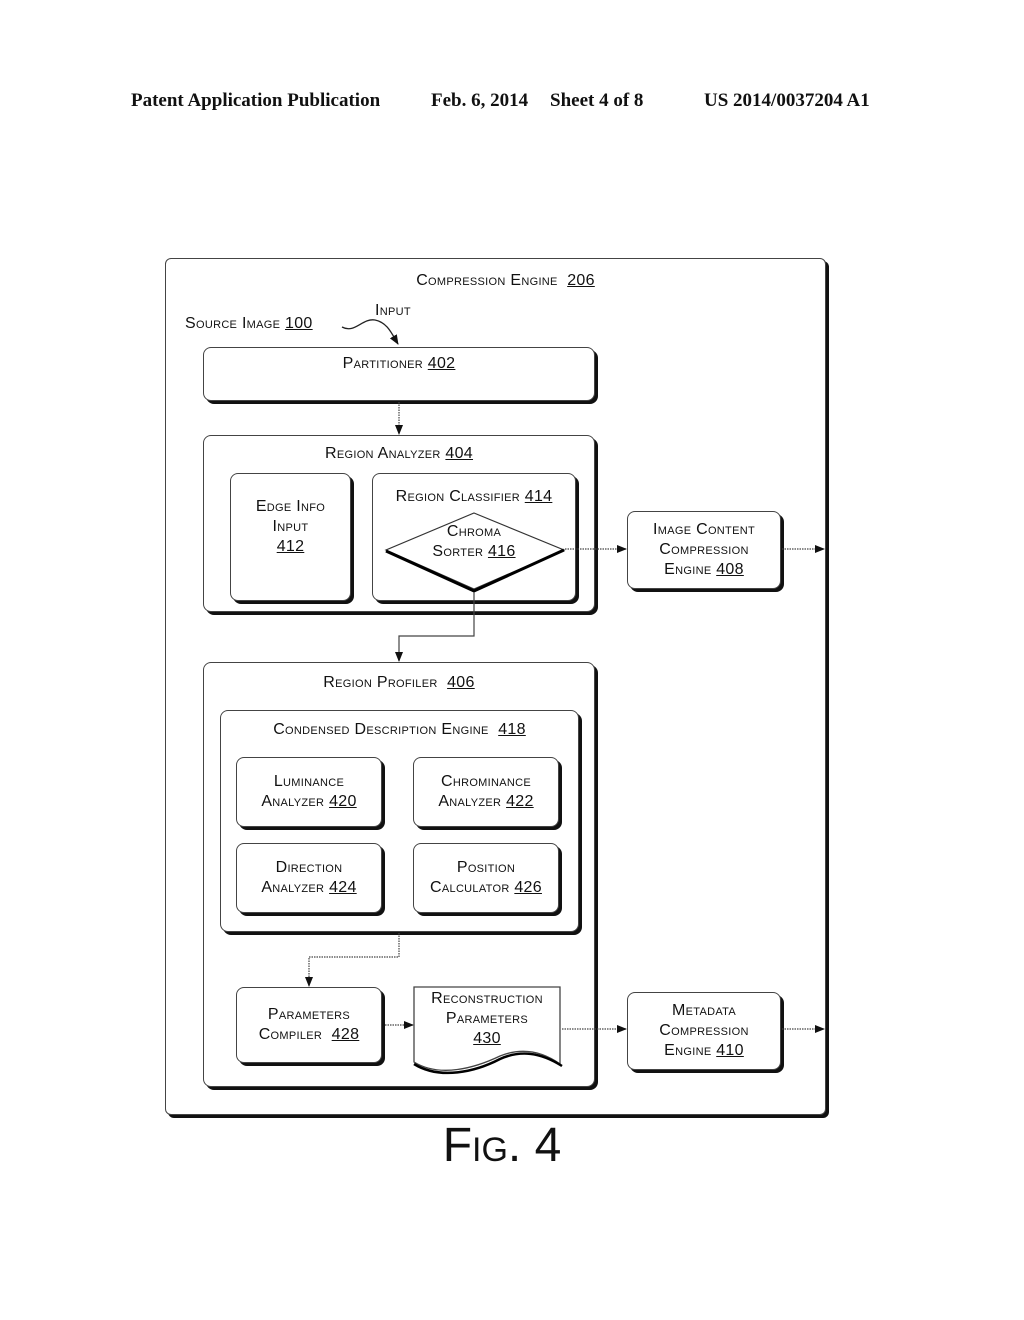 The image size is (1024, 1320). I want to click on chroma-sorter-line1: Chroma, so click(474, 531).